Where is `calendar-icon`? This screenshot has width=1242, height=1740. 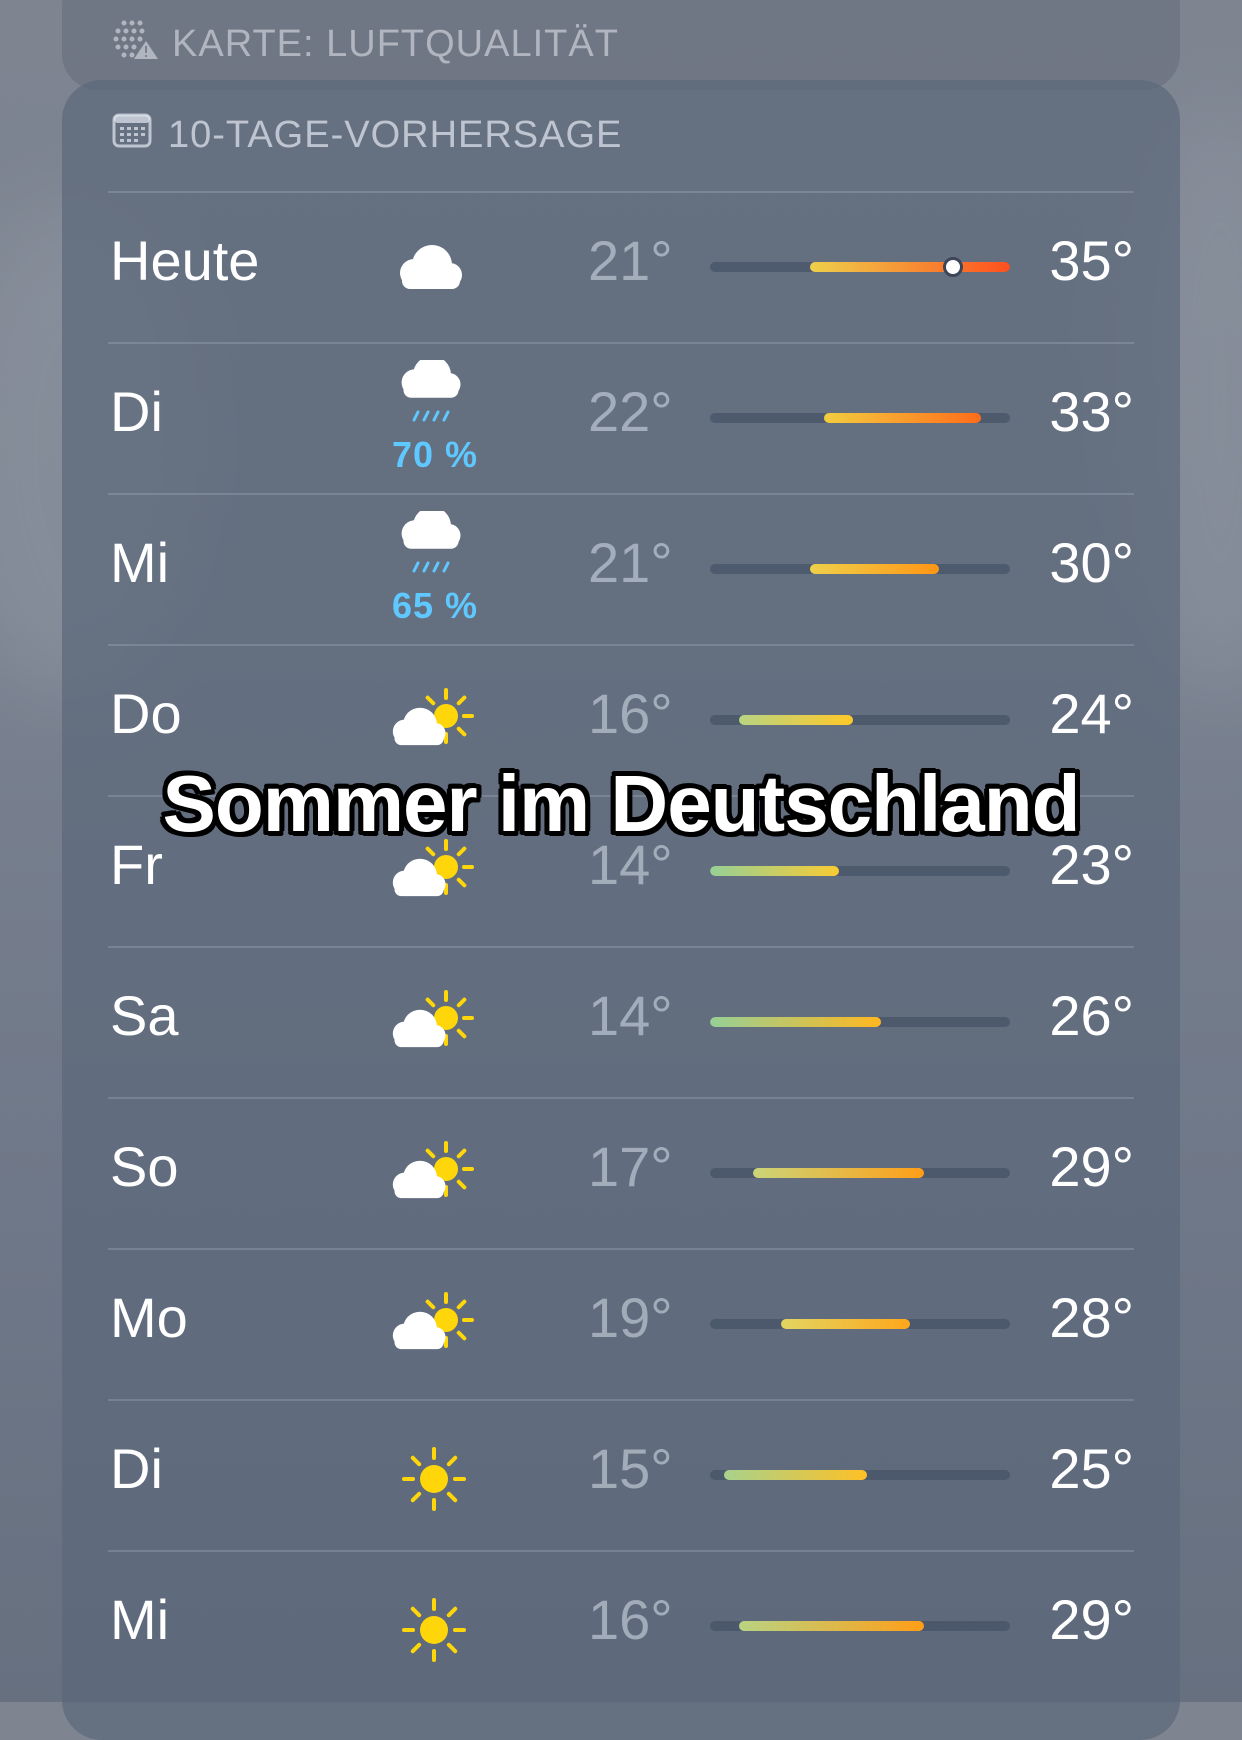 calendar-icon is located at coordinates (140, 135).